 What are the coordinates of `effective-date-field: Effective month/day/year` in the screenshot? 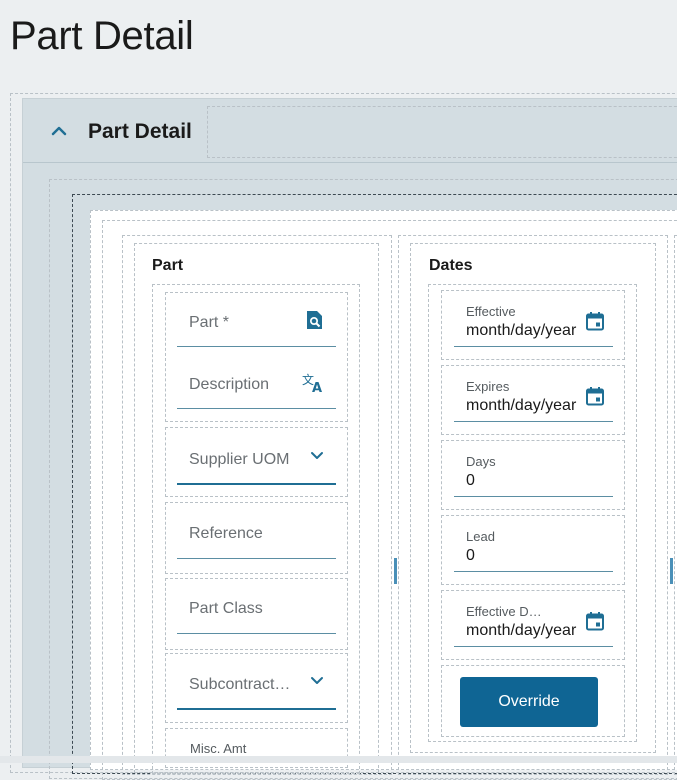 It's located at (533, 322).